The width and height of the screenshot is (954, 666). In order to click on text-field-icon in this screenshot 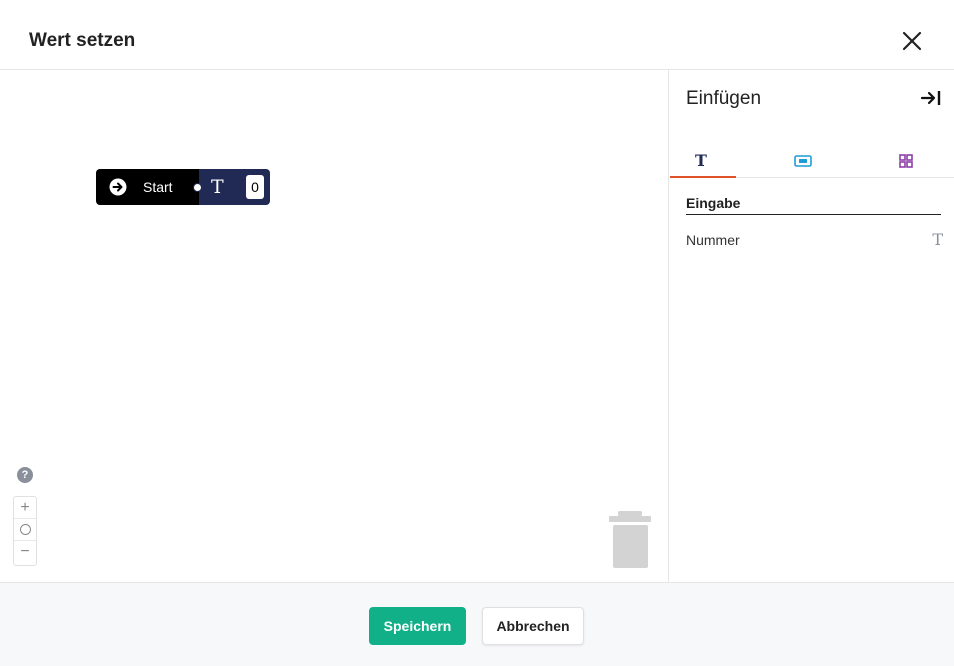, I will do `click(803, 161)`.